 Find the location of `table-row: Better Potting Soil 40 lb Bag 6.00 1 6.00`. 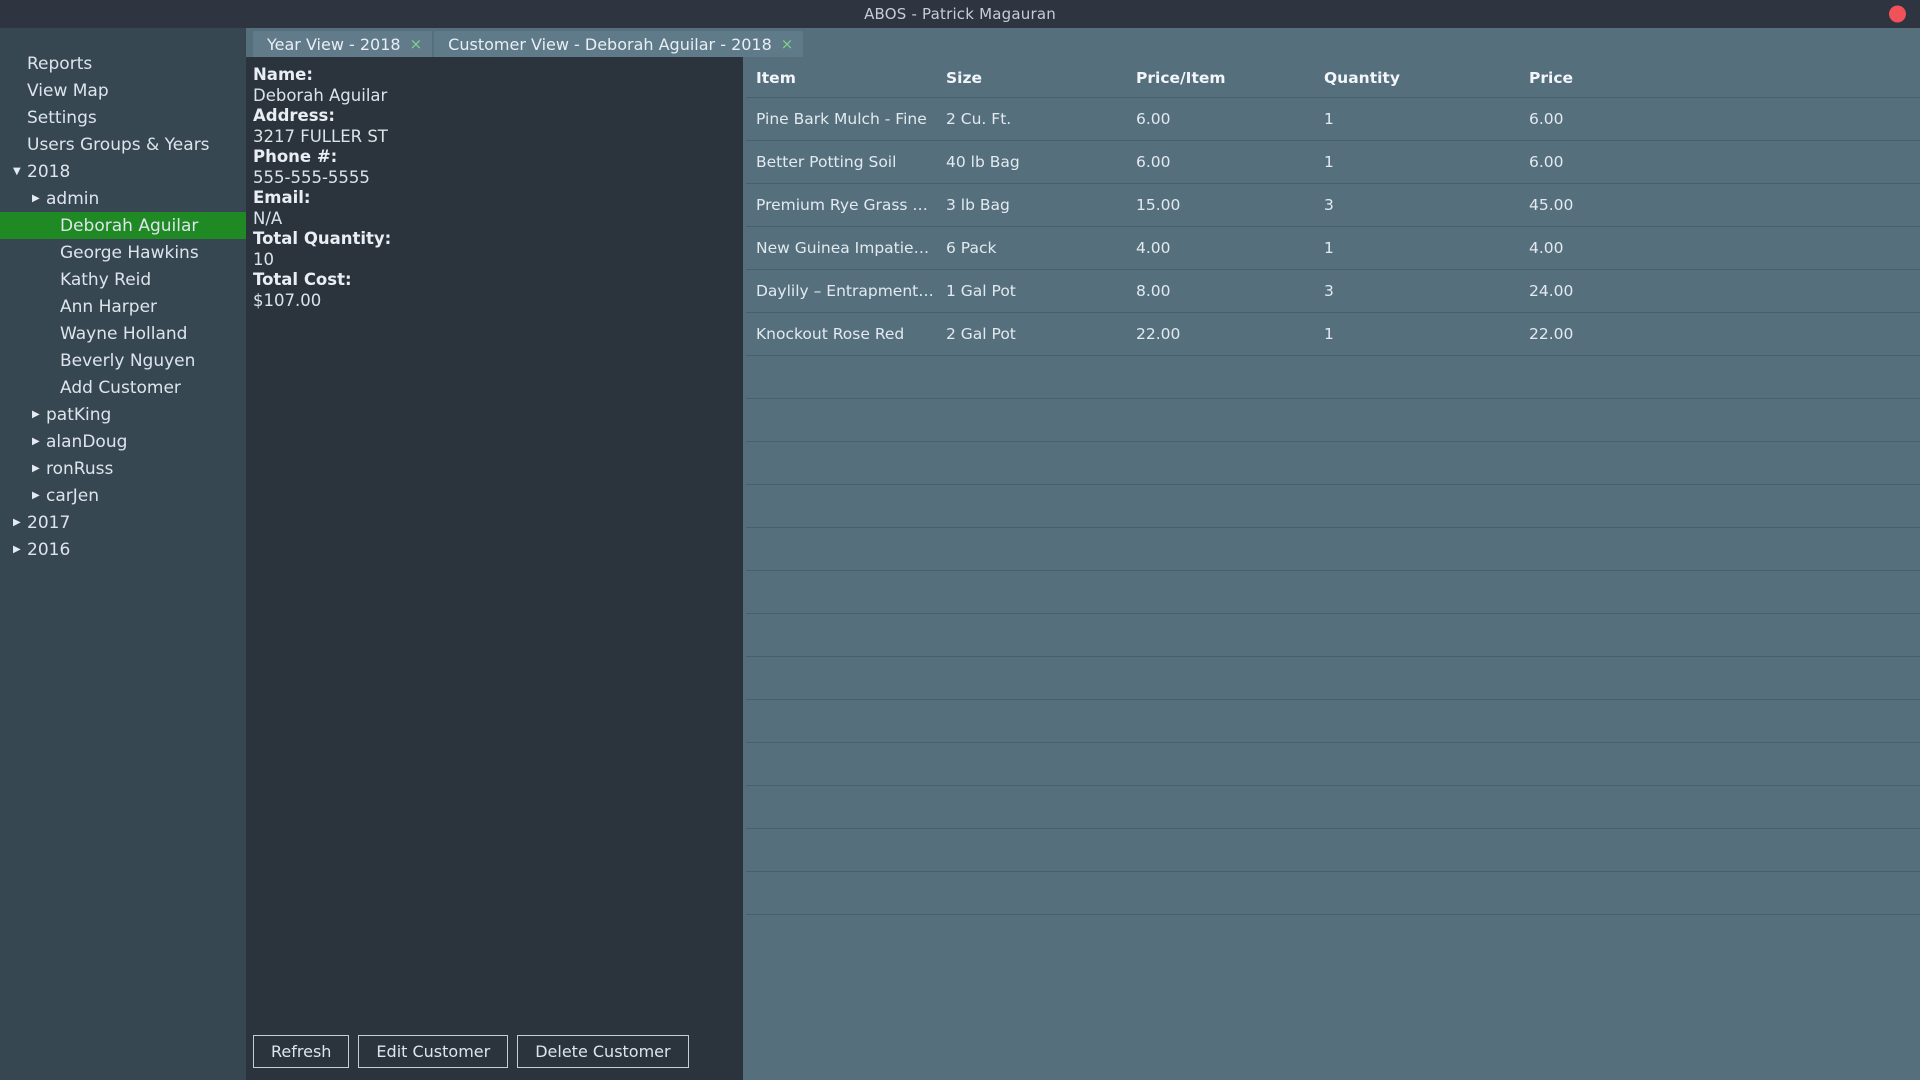

table-row: Better Potting Soil 40 lb Bag 6.00 1 6.00 is located at coordinates (1333, 162).